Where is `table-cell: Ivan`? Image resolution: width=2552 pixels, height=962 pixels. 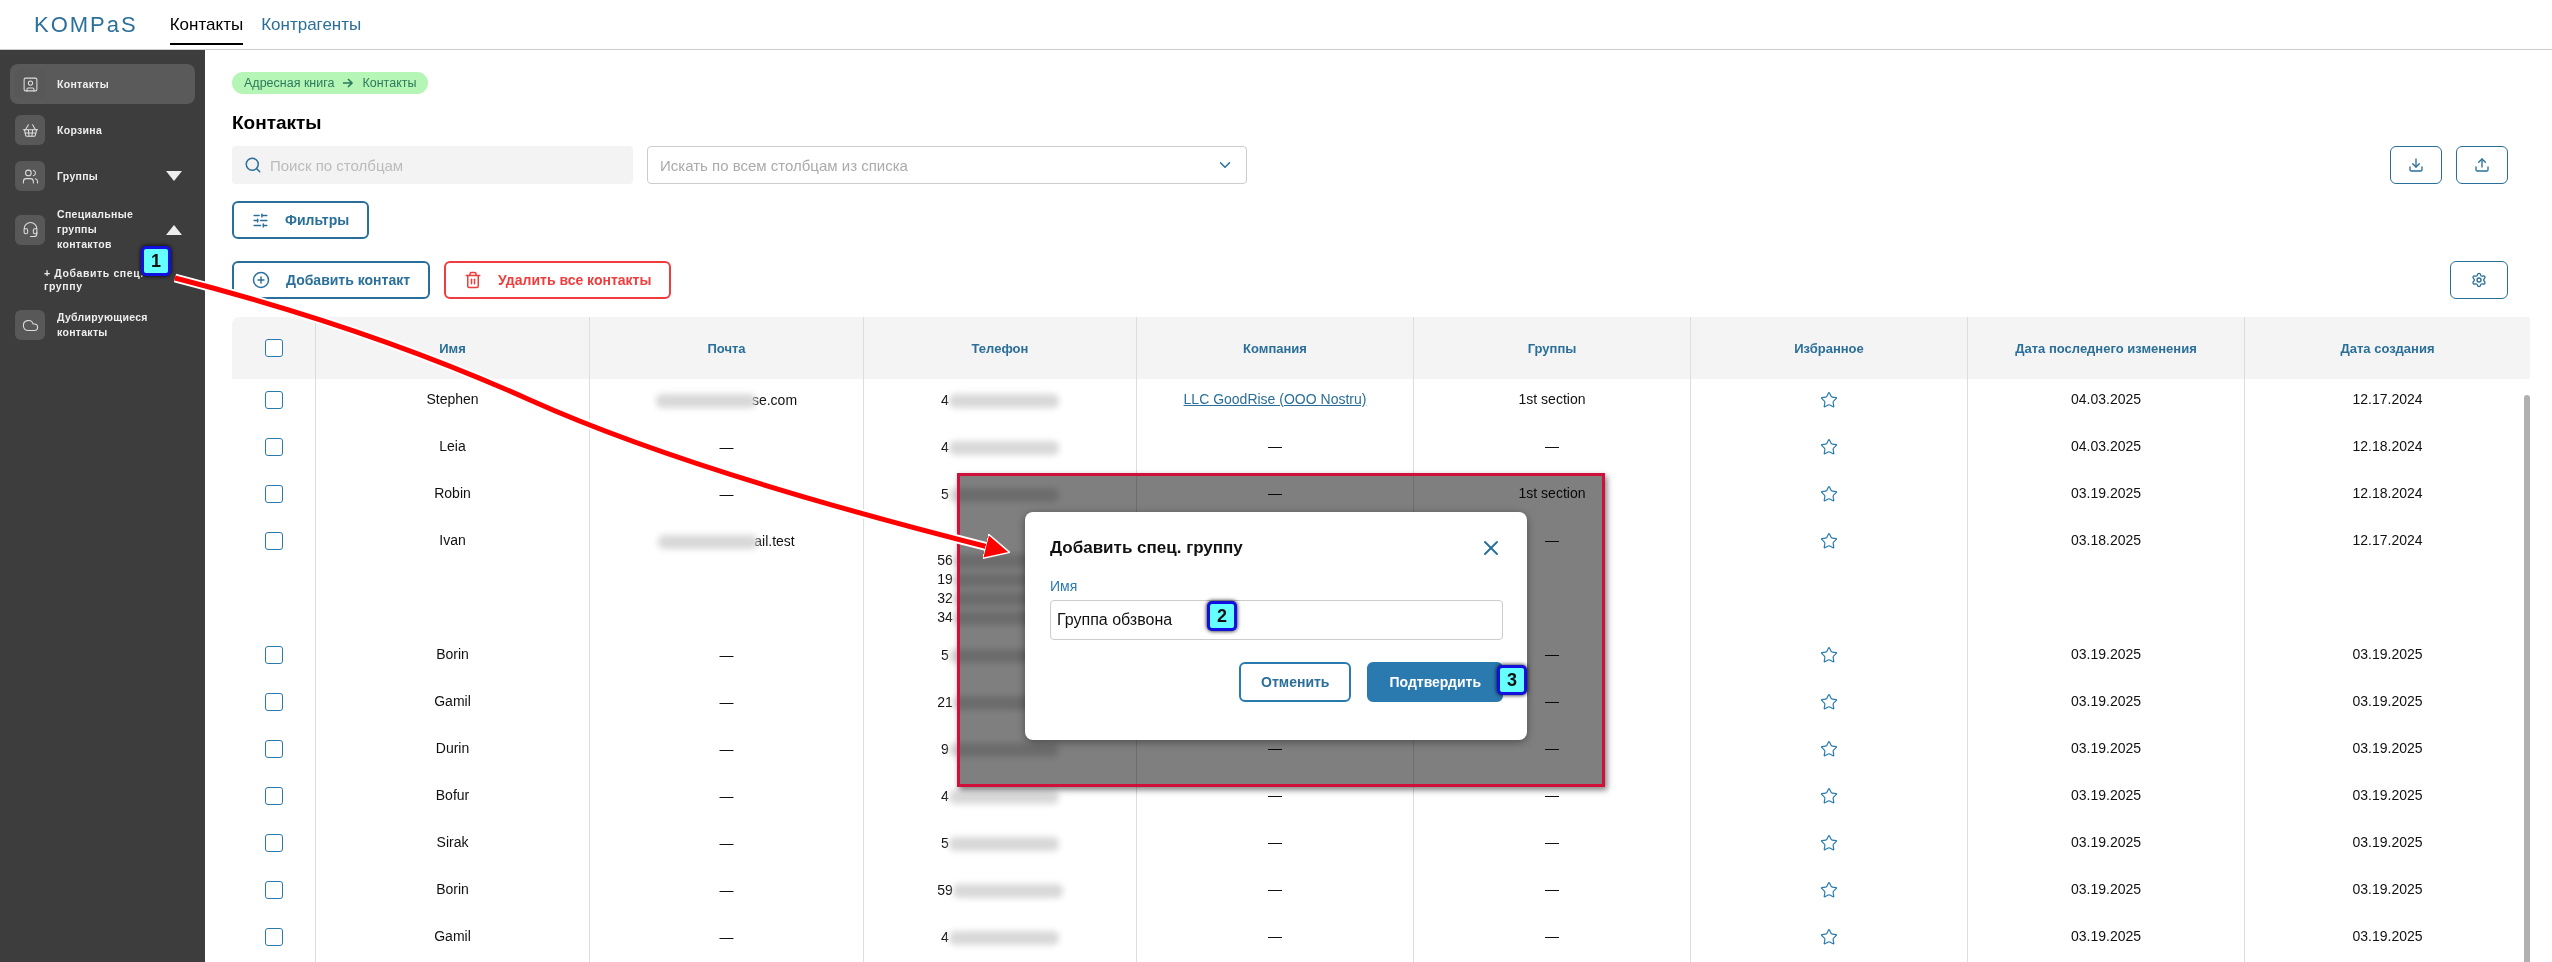 table-cell: Ivan is located at coordinates (452, 540).